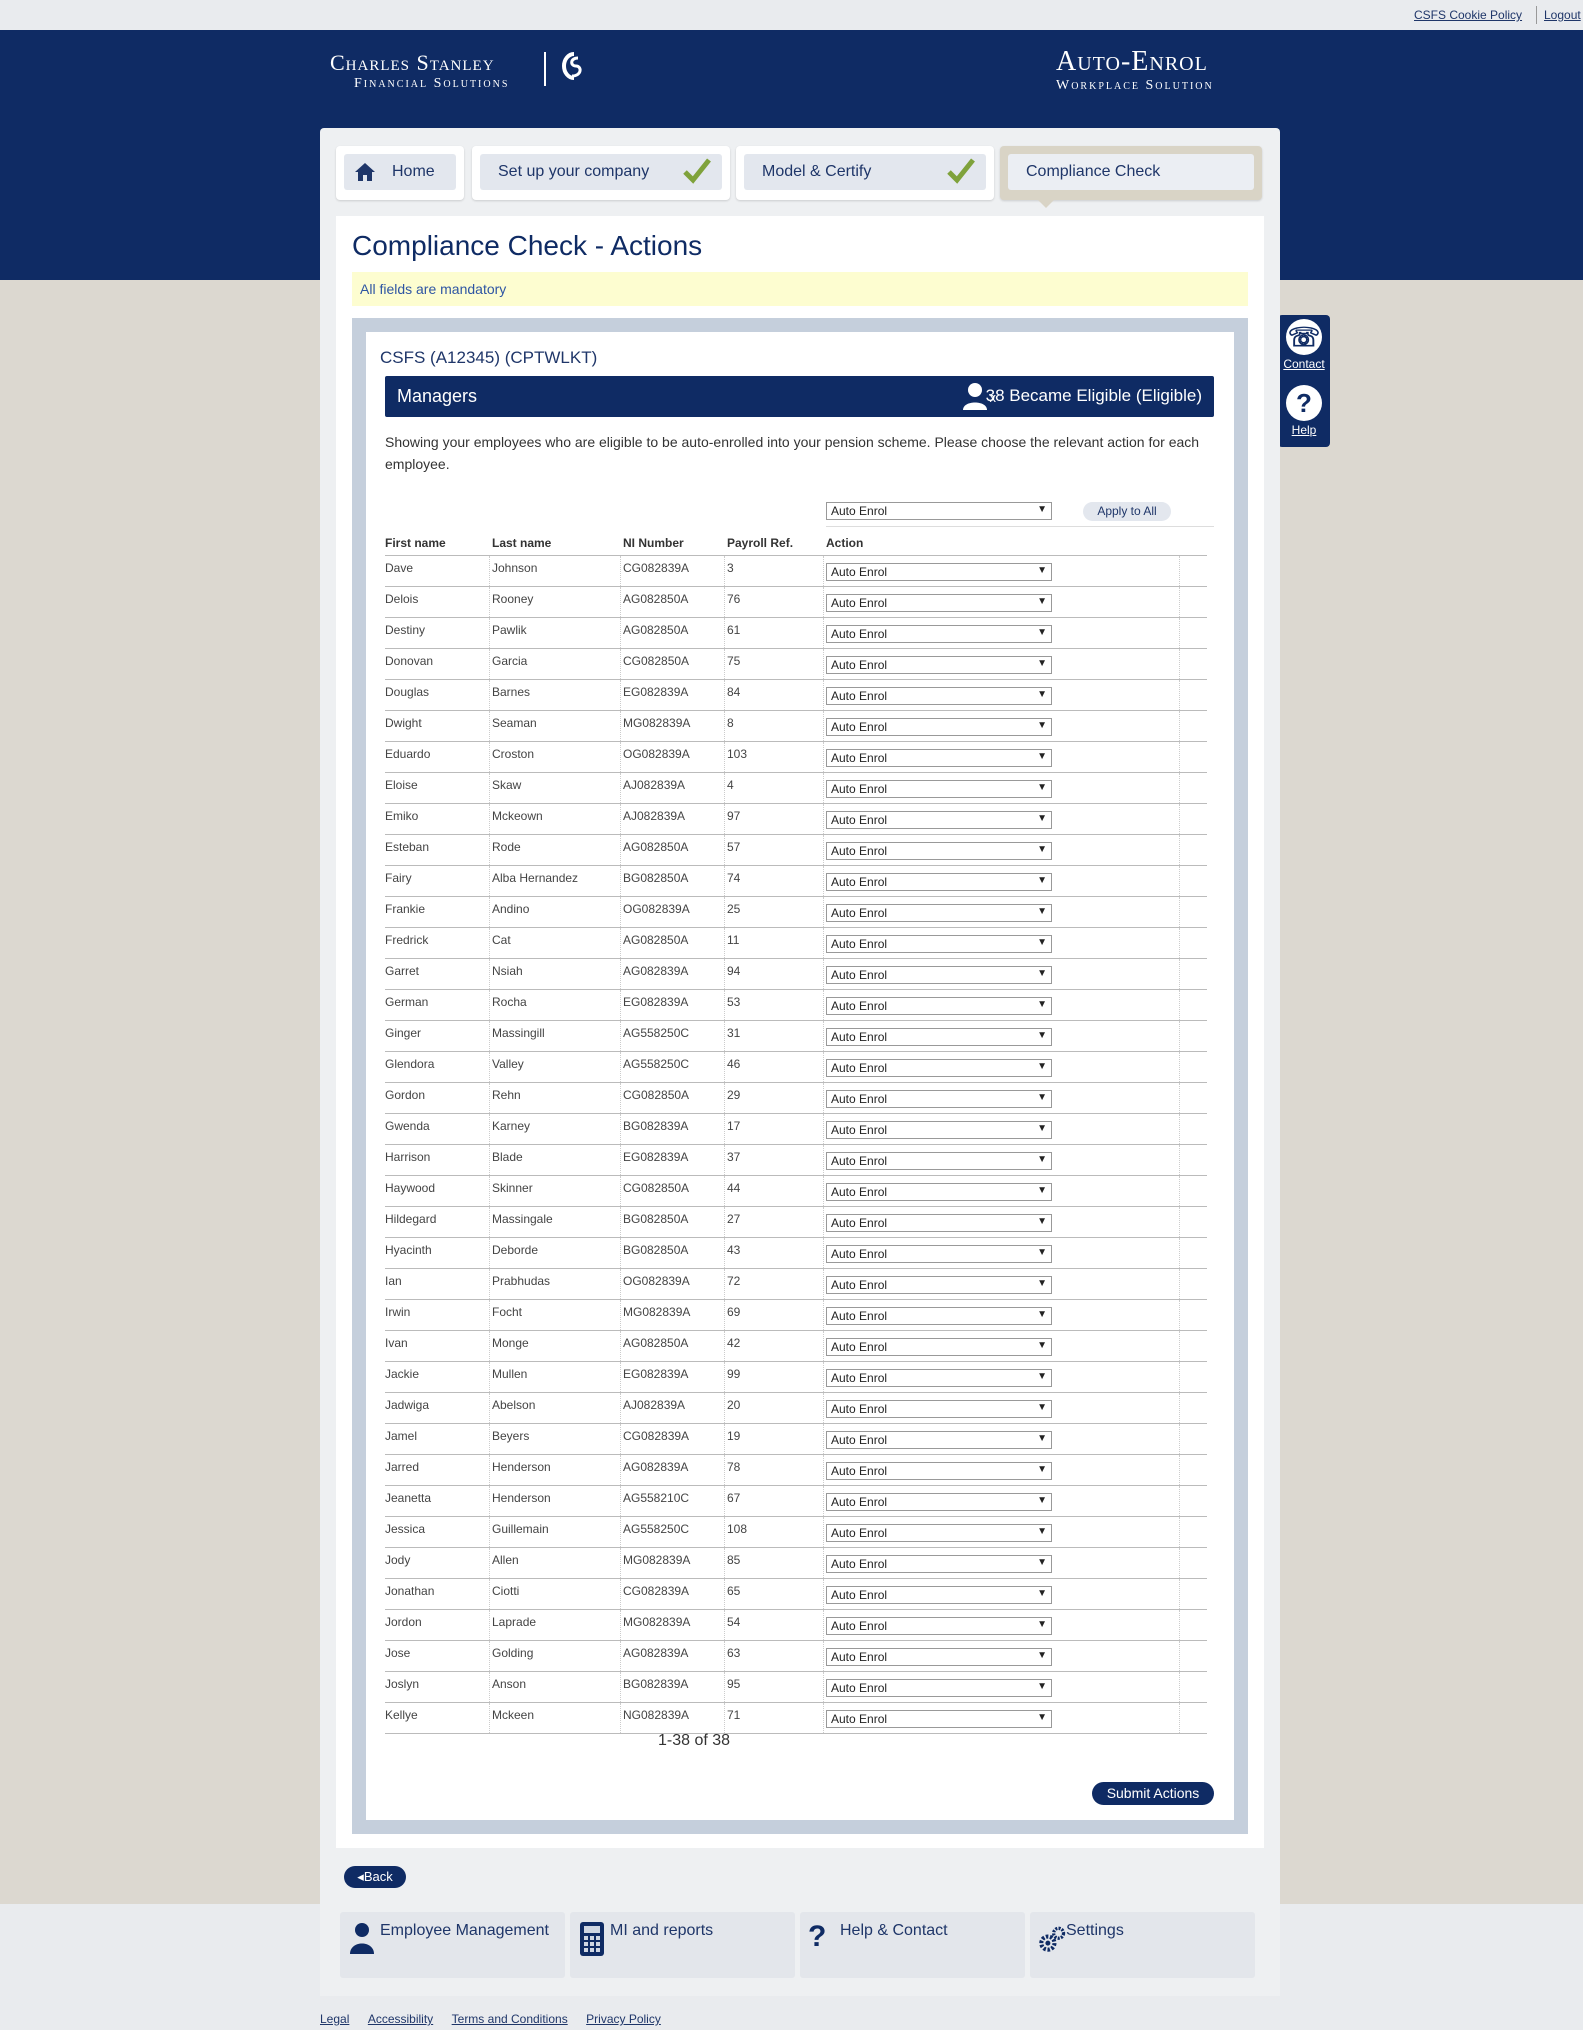 Image resolution: width=1583 pixels, height=2030 pixels. Describe the element at coordinates (1468, 15) in the screenshot. I see `cookie-policy-link: CSFS Cookie Policy` at that location.